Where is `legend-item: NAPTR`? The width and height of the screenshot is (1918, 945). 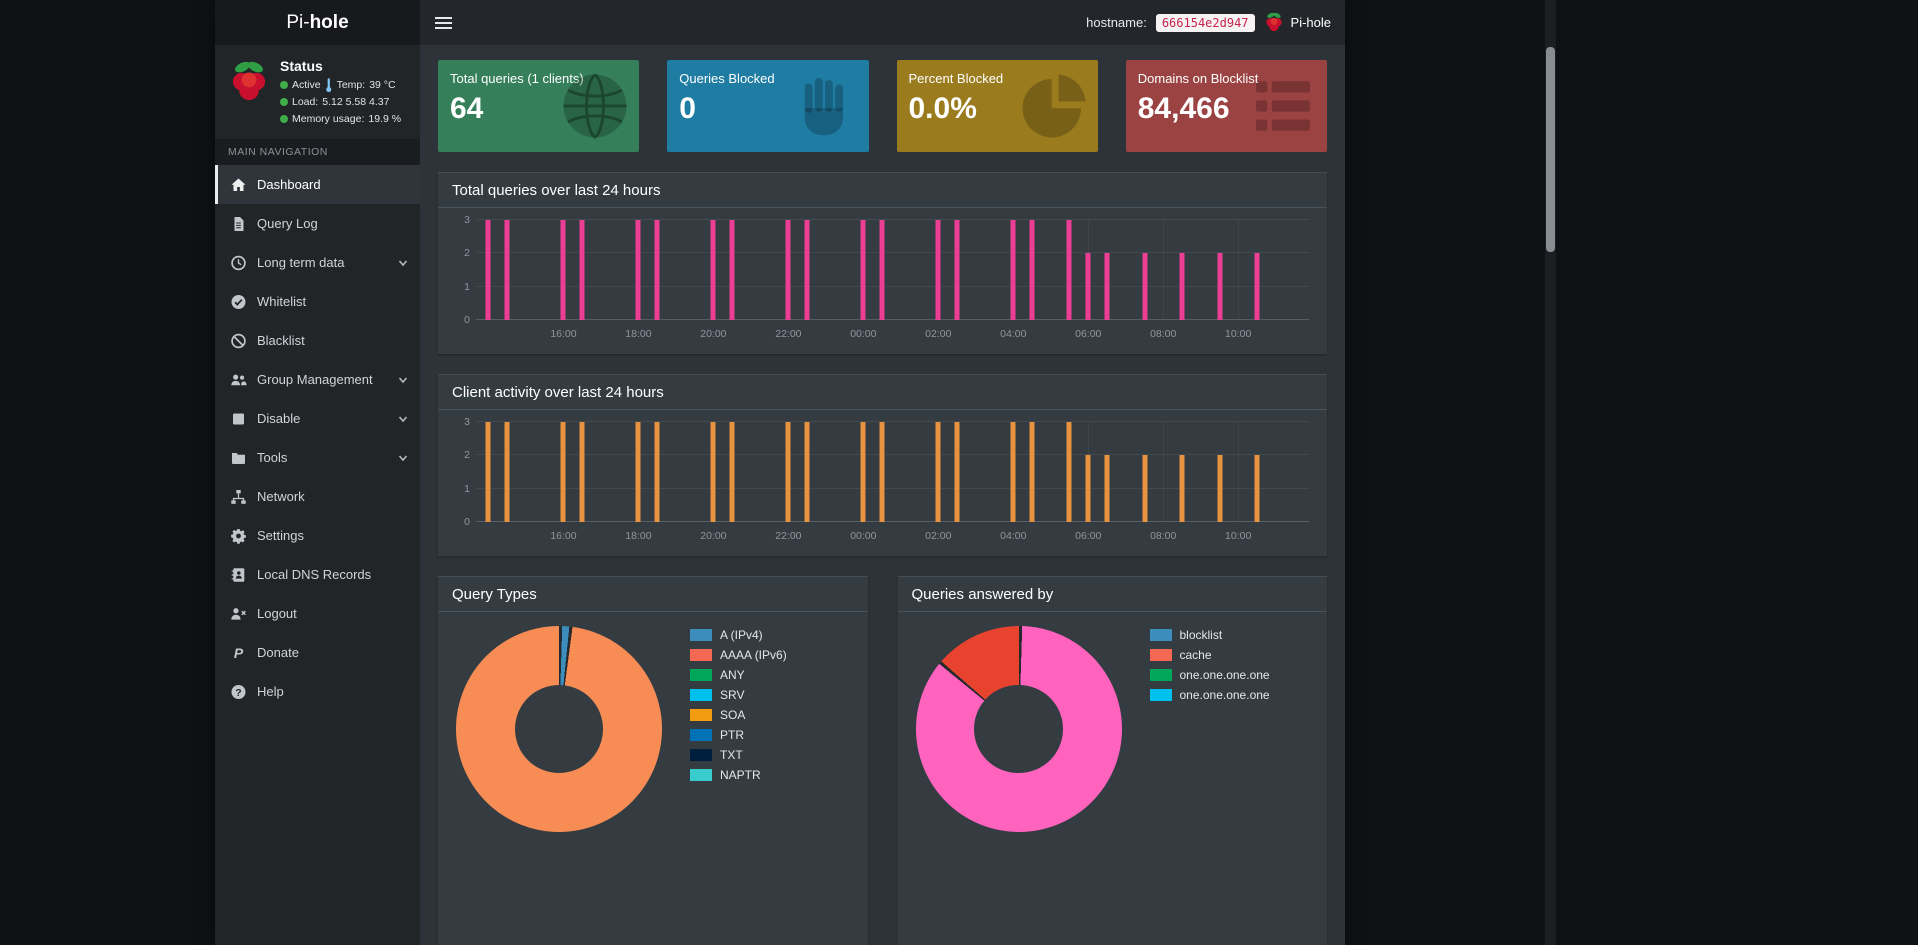 legend-item: NAPTR is located at coordinates (738, 775).